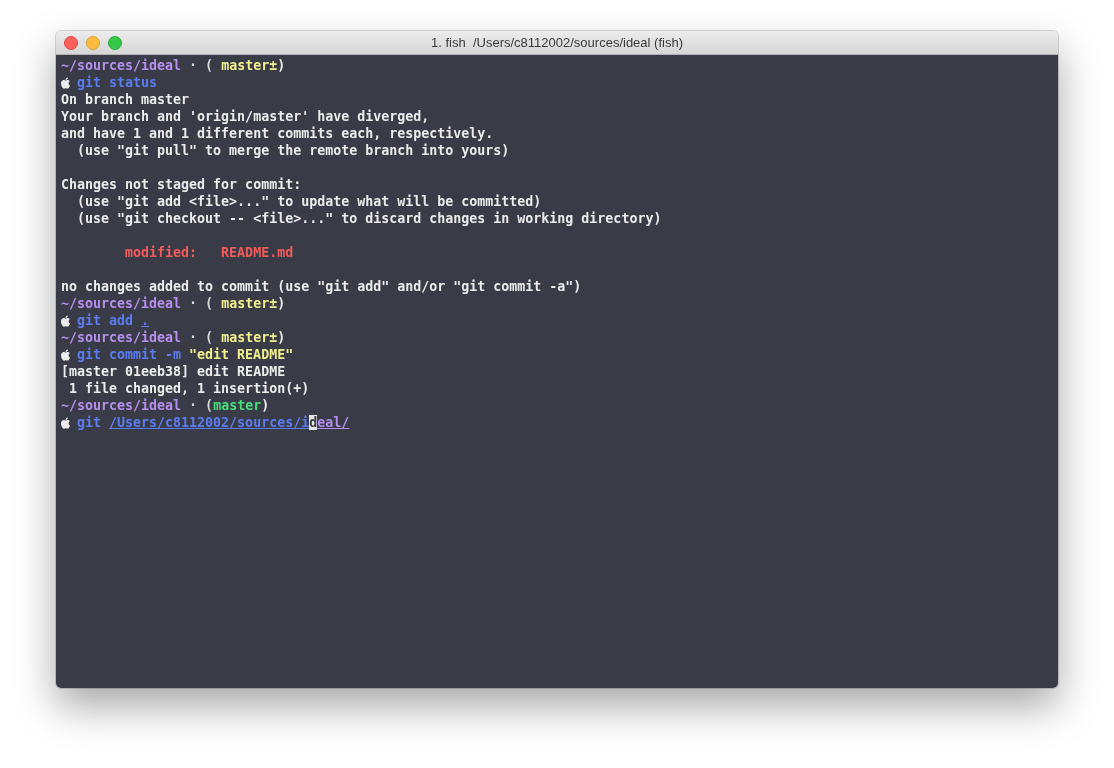 The width and height of the screenshot is (1114, 768). What do you see at coordinates (113, 320) in the screenshot?
I see `command-line: git add .` at bounding box center [113, 320].